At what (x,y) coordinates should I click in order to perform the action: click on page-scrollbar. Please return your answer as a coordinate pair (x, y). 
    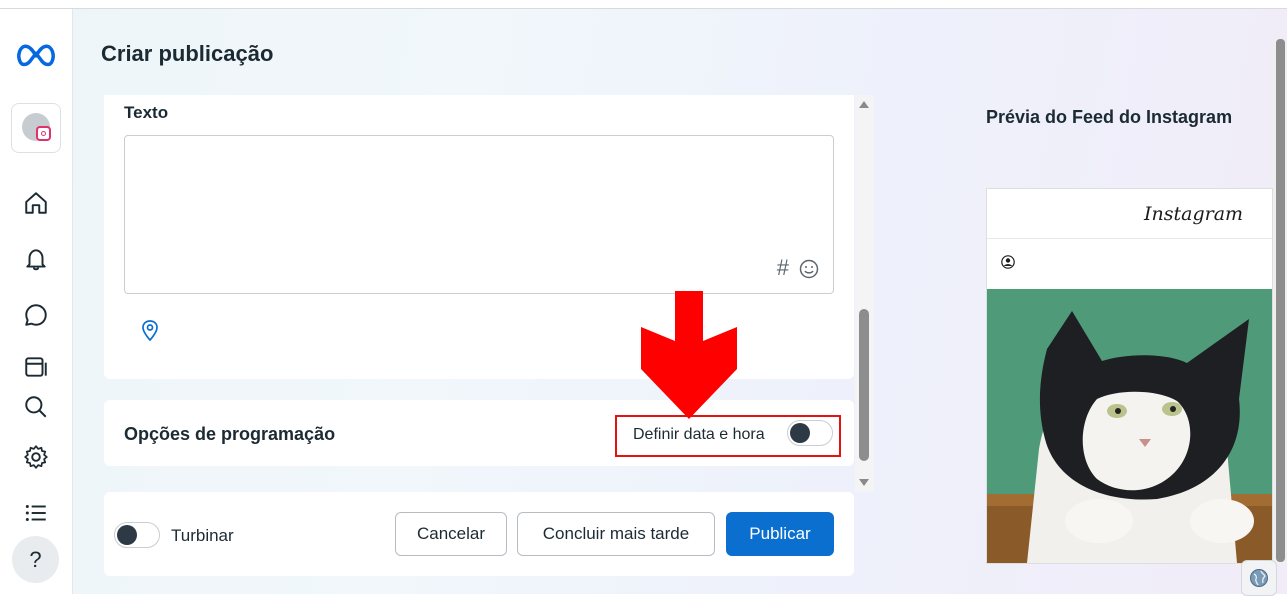
    Looking at the image, I should click on (1280, 301).